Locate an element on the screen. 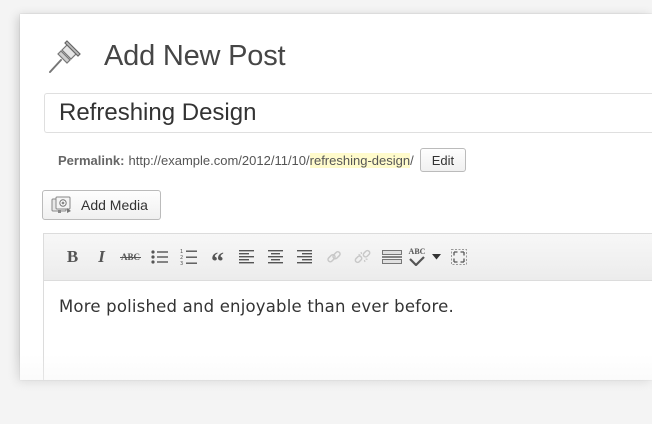 Image resolution: width=652 pixels, height=424 pixels. unlink-icon is located at coordinates (362, 256).